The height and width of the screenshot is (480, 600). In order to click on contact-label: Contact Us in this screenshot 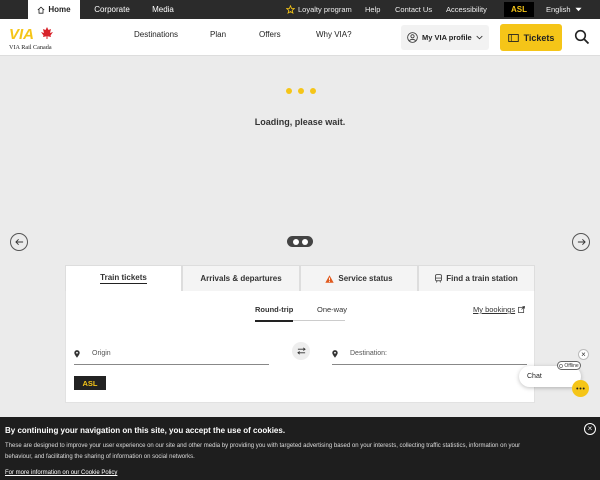, I will do `click(414, 9)`.